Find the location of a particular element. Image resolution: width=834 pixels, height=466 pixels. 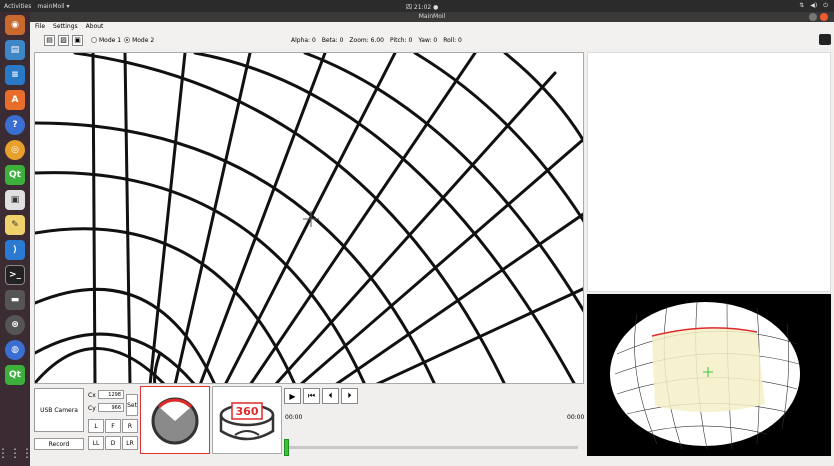

cy-label: Cy is located at coordinates (92, 408).